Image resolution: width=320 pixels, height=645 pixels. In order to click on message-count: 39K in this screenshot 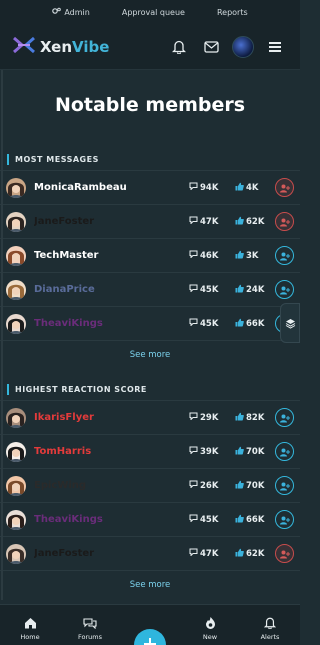, I will do `click(209, 451)`.